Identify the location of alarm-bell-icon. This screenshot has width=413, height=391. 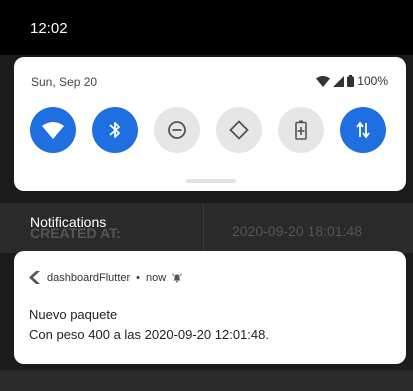
(177, 278).